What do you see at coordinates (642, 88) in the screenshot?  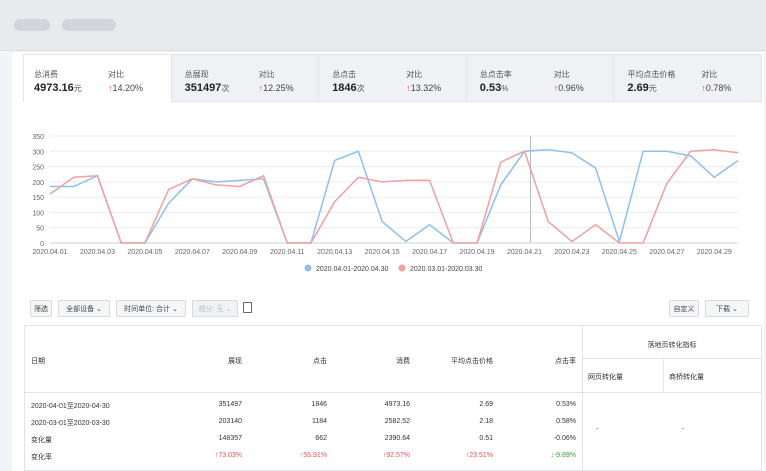 I see `kpi-value: 2.69元` at bounding box center [642, 88].